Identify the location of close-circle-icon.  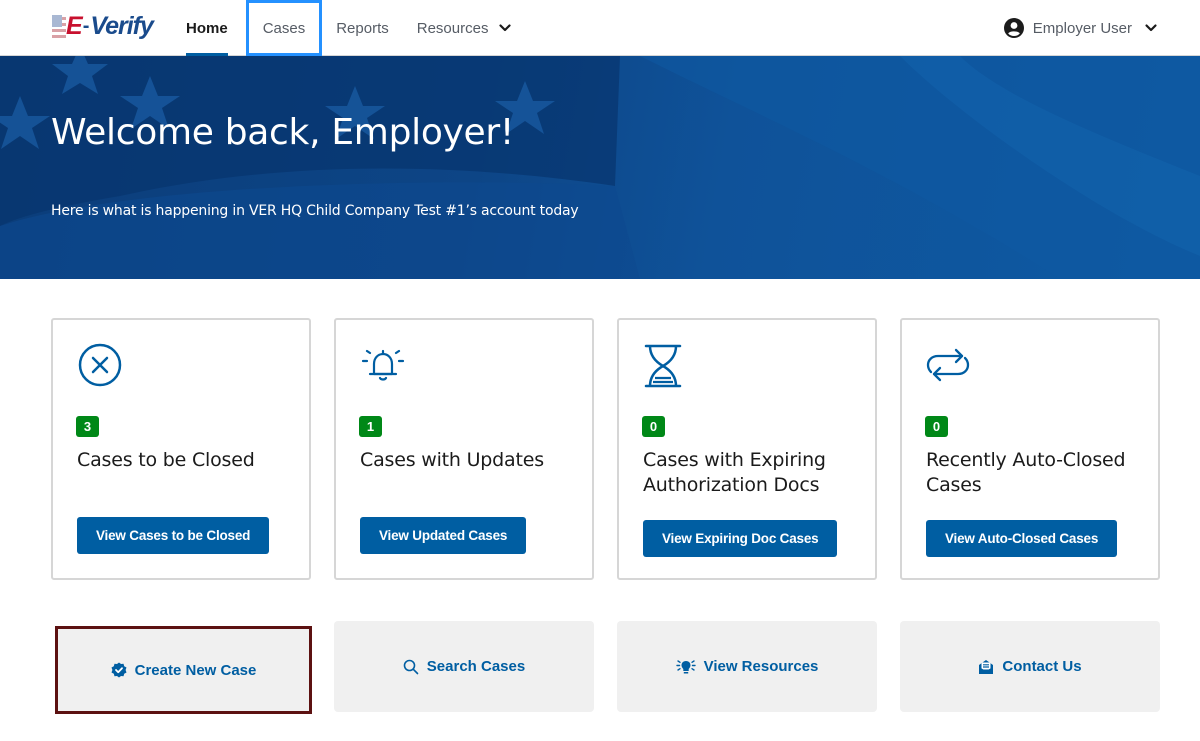
(100, 365).